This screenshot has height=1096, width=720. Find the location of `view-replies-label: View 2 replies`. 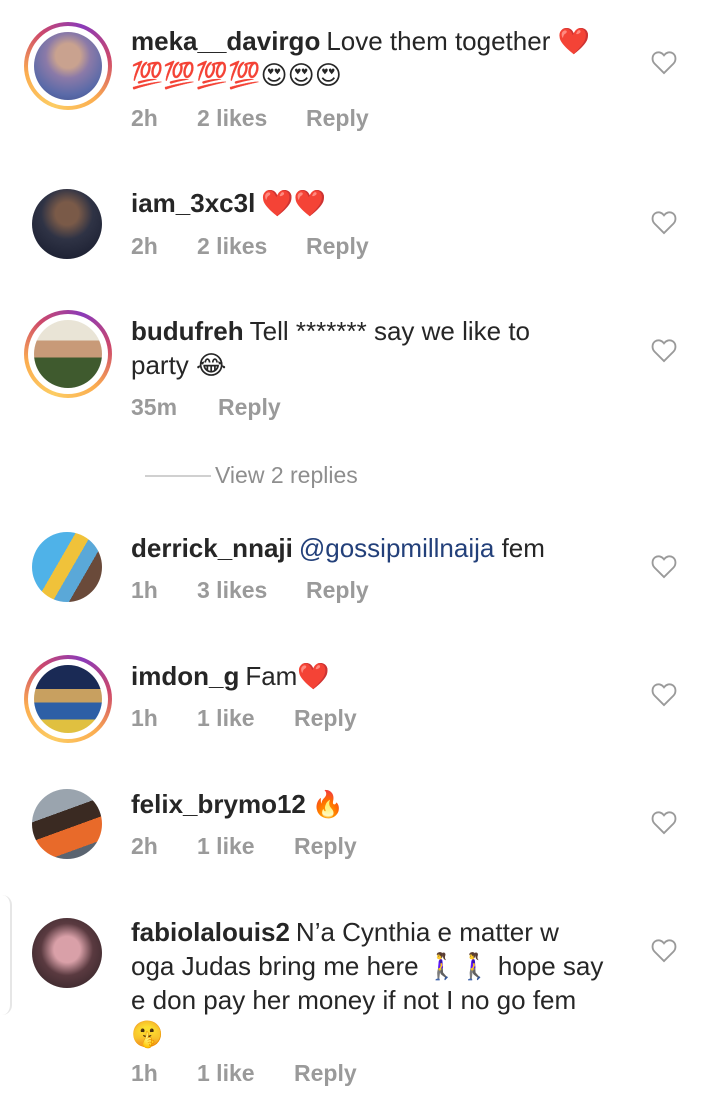

view-replies-label: View 2 replies is located at coordinates (286, 475).